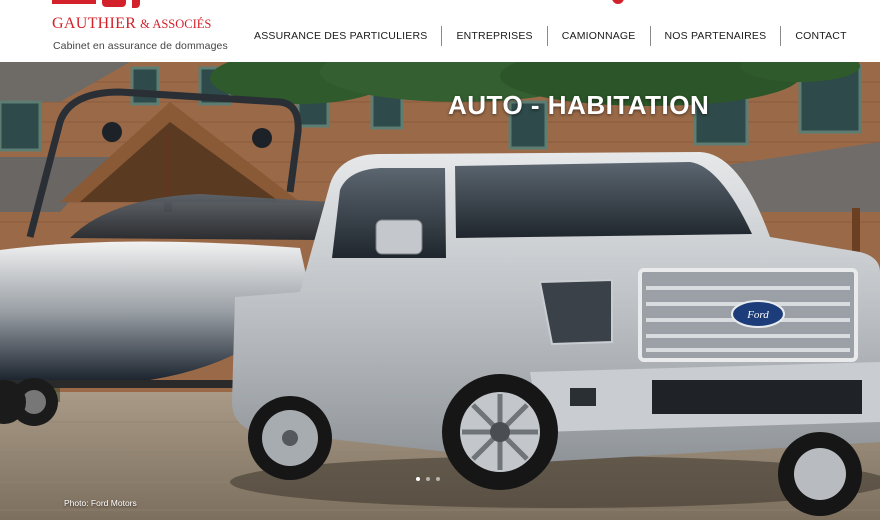  Describe the element at coordinates (820, 36) in the screenshot. I see `nav-item-contact: CONTACT` at that location.